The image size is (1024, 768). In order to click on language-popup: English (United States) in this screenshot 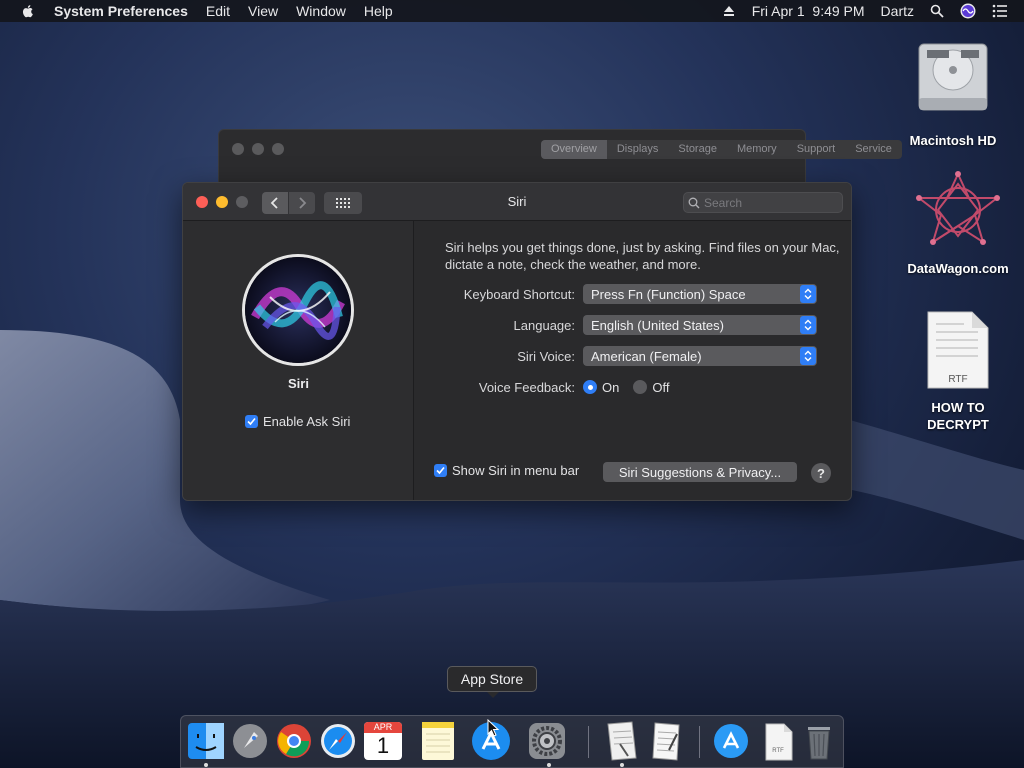, I will do `click(700, 325)`.